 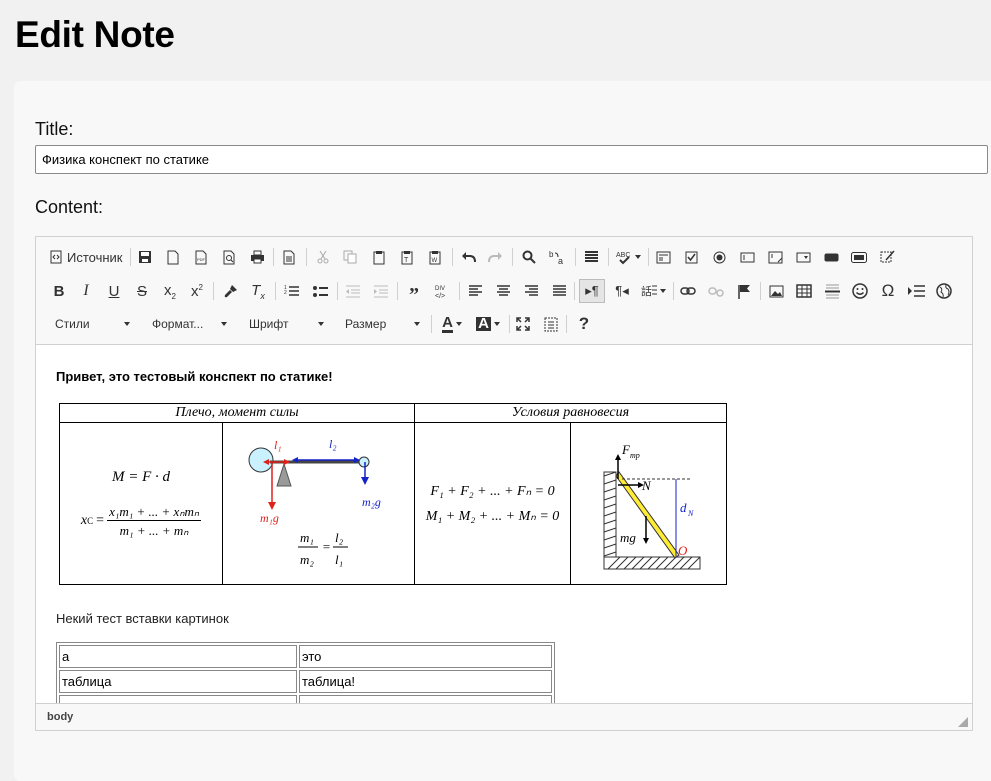 I want to click on bulleted-list-icon, so click(x=320, y=291).